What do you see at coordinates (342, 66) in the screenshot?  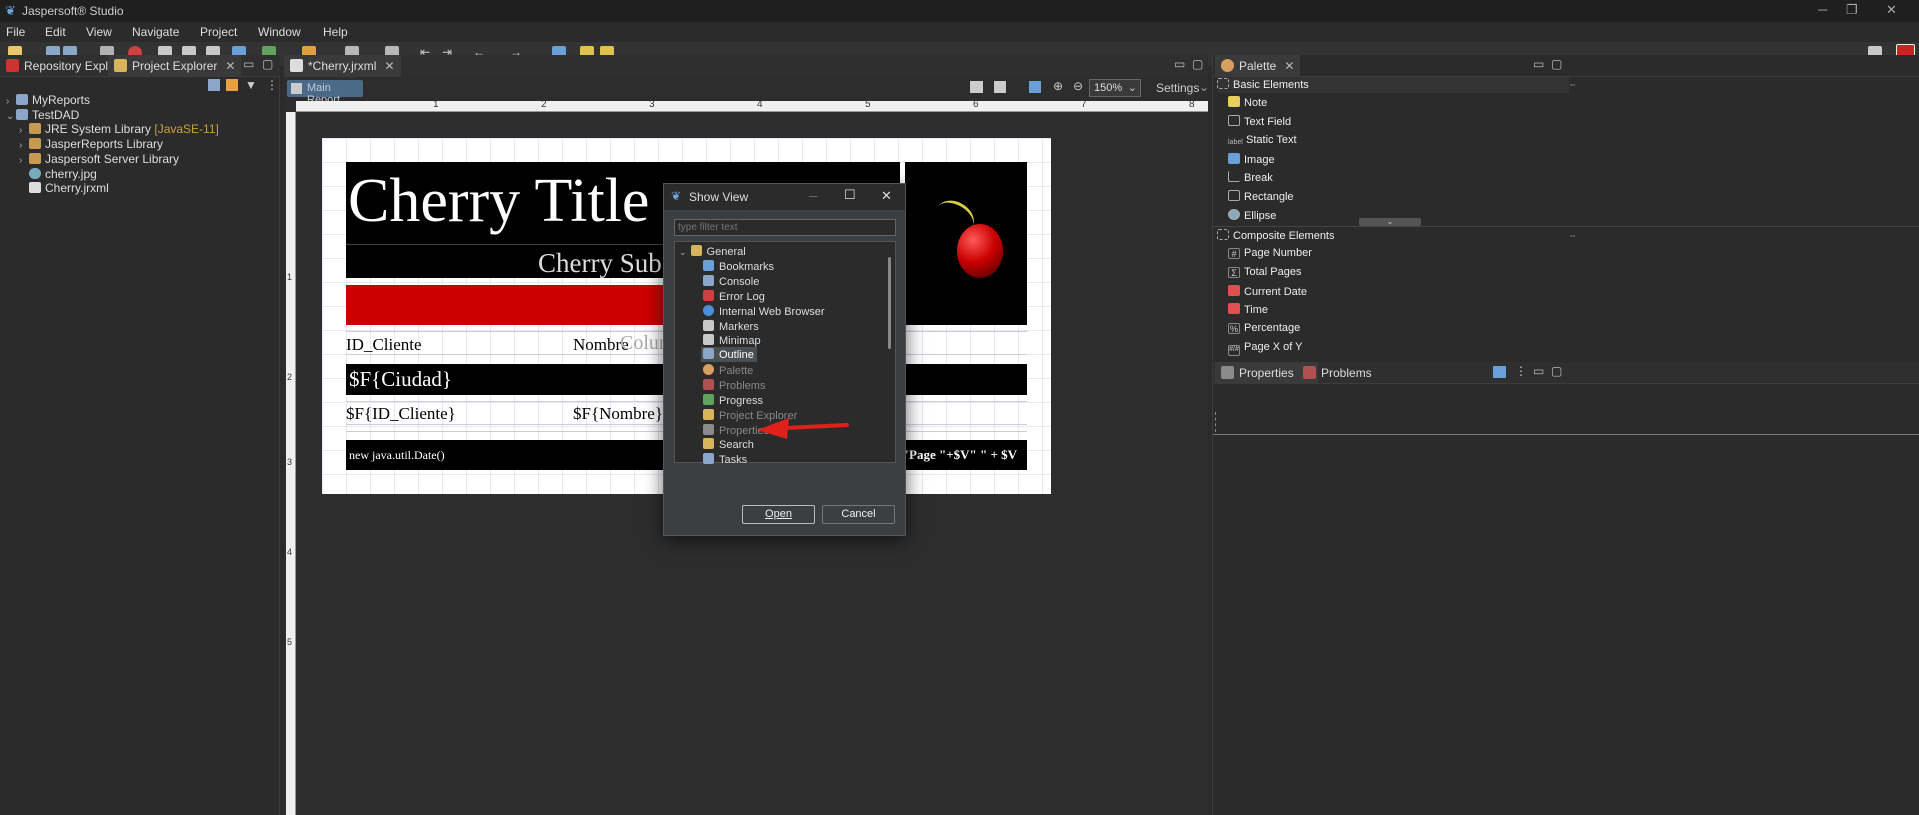 I see `tab-cherry-jrxml: *Cherry.jrxml ✕` at bounding box center [342, 66].